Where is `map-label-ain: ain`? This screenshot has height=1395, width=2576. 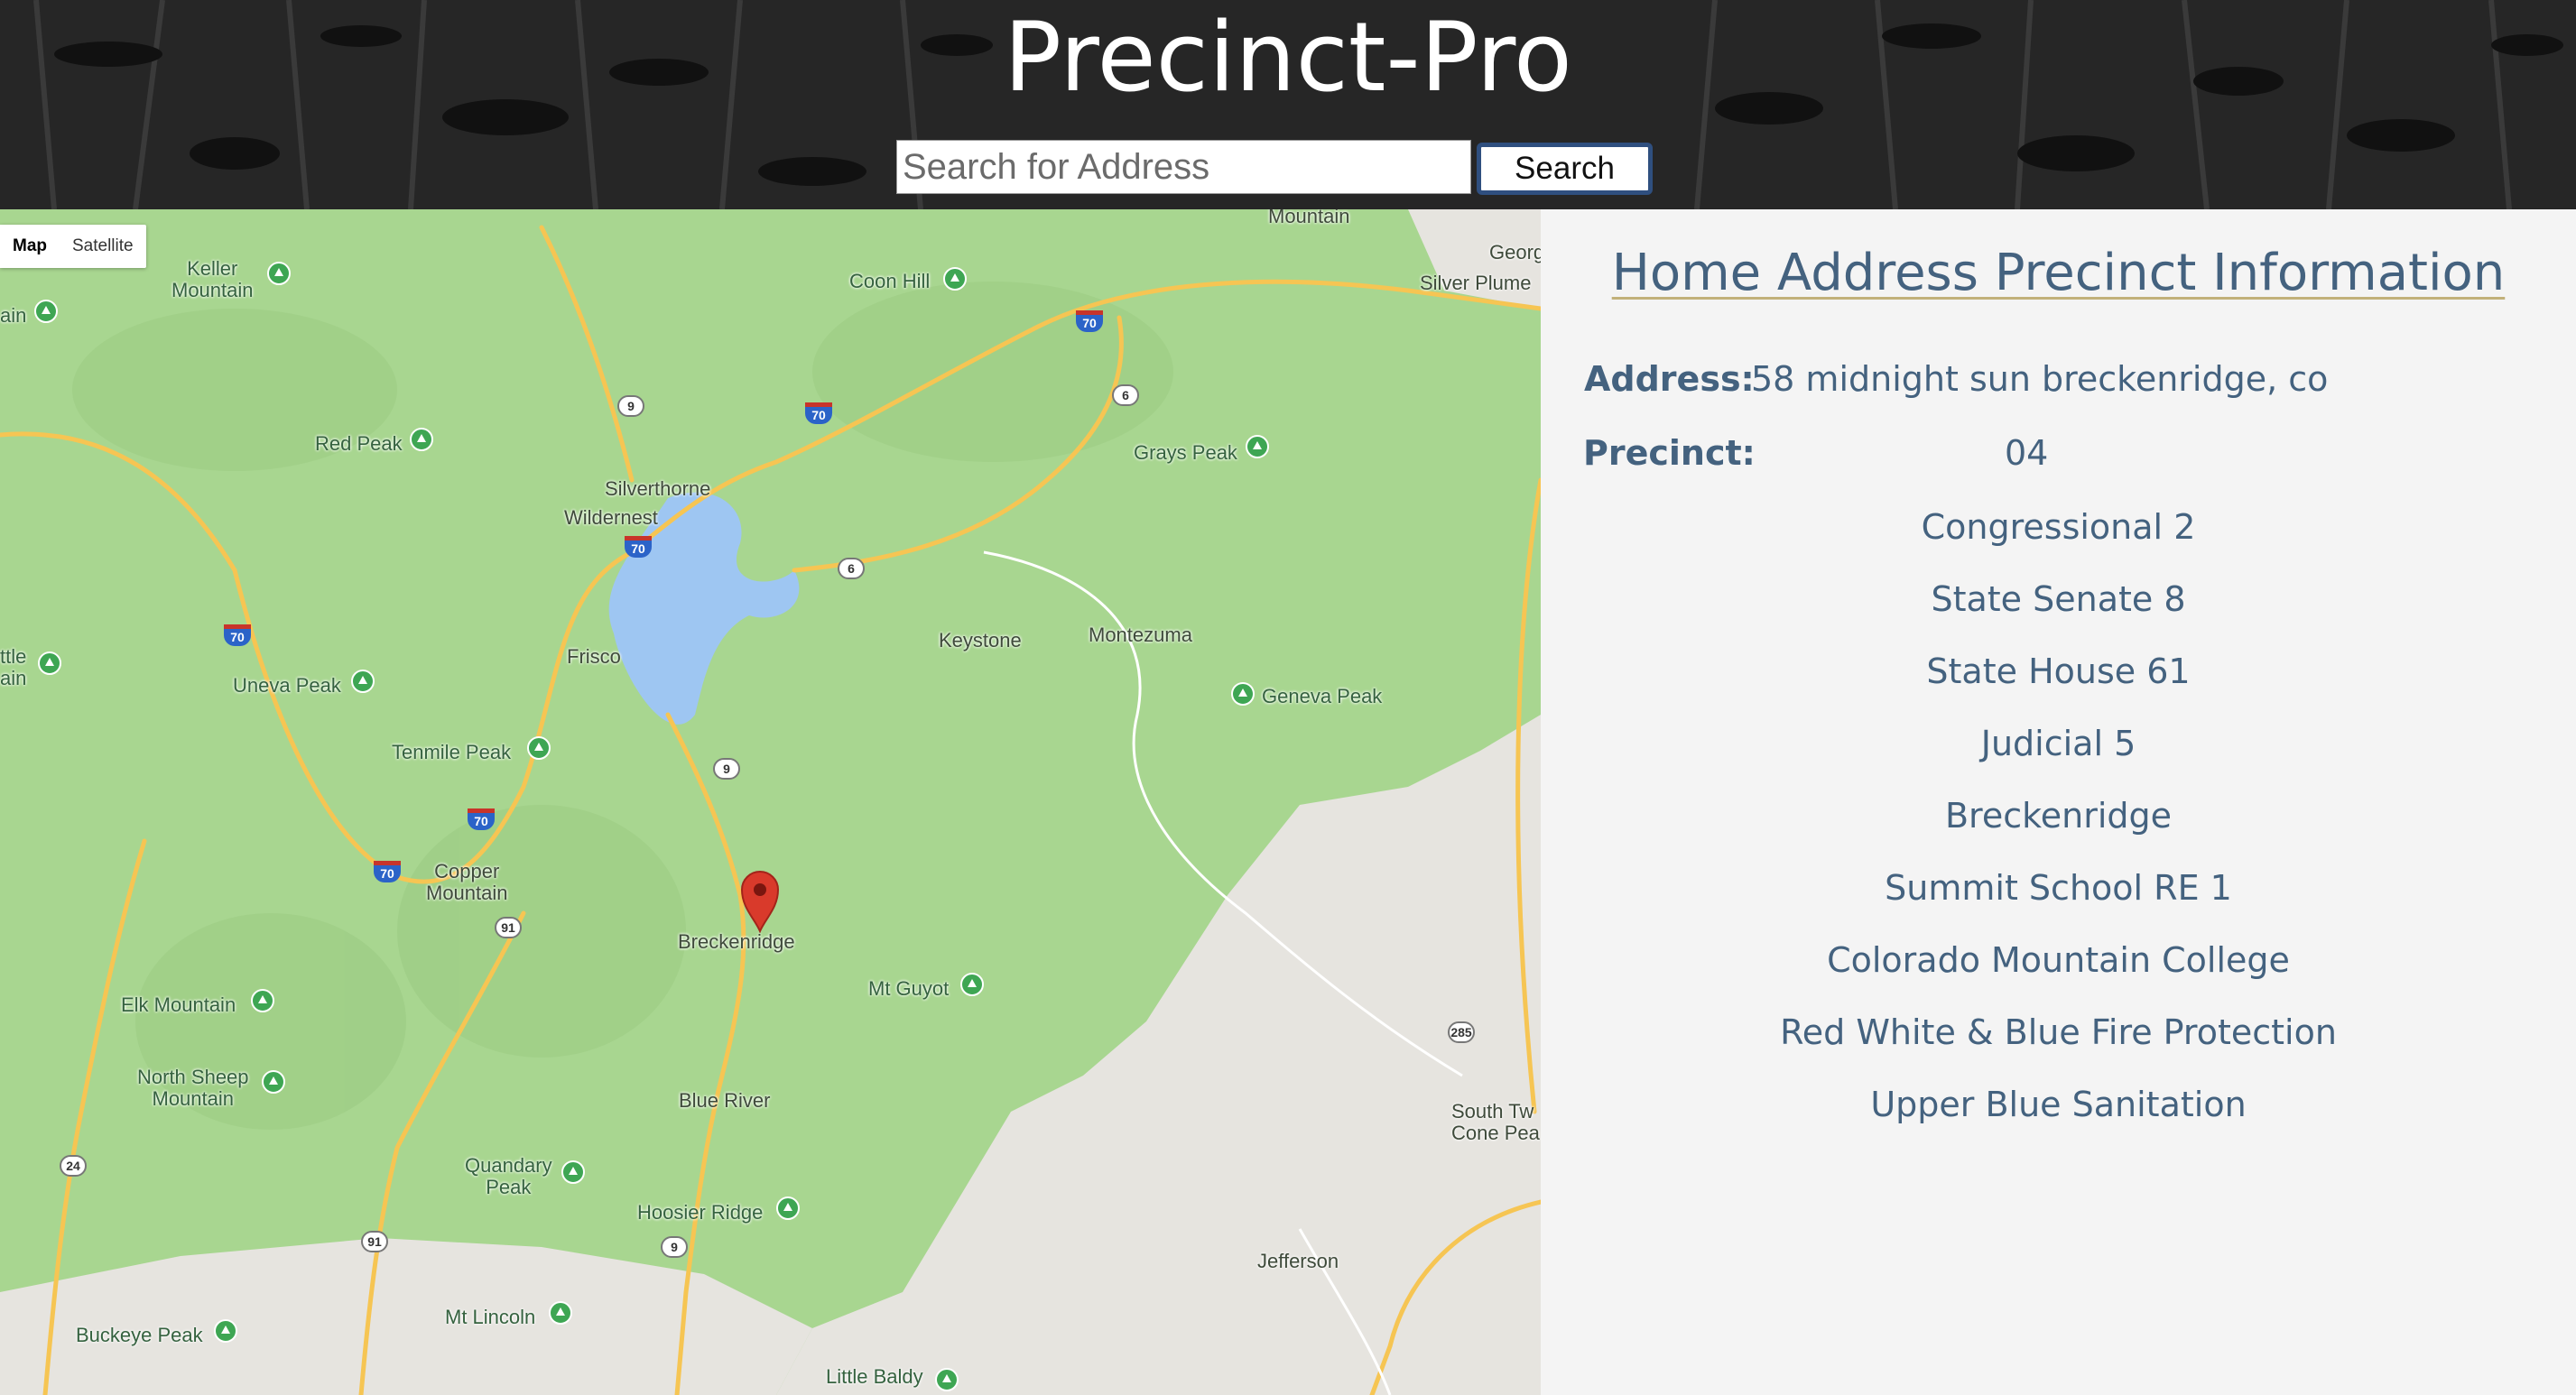 map-label-ain: ain is located at coordinates (13, 315).